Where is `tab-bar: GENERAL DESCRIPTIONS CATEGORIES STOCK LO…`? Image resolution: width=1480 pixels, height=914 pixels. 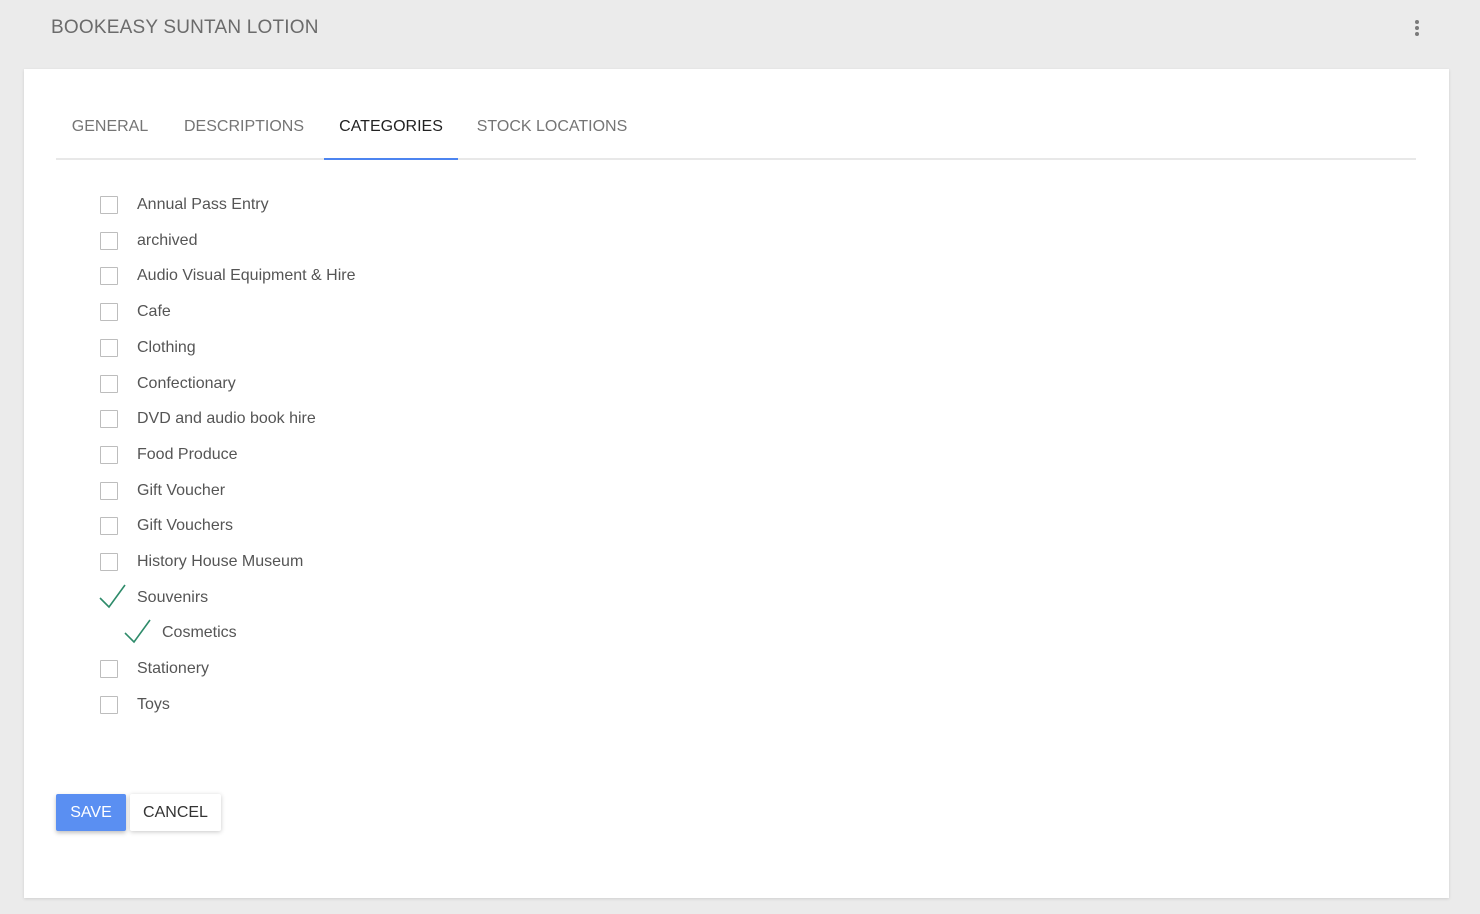
tab-bar: GENERAL DESCRIPTIONS CATEGORIES STOCK LO… is located at coordinates (736, 132).